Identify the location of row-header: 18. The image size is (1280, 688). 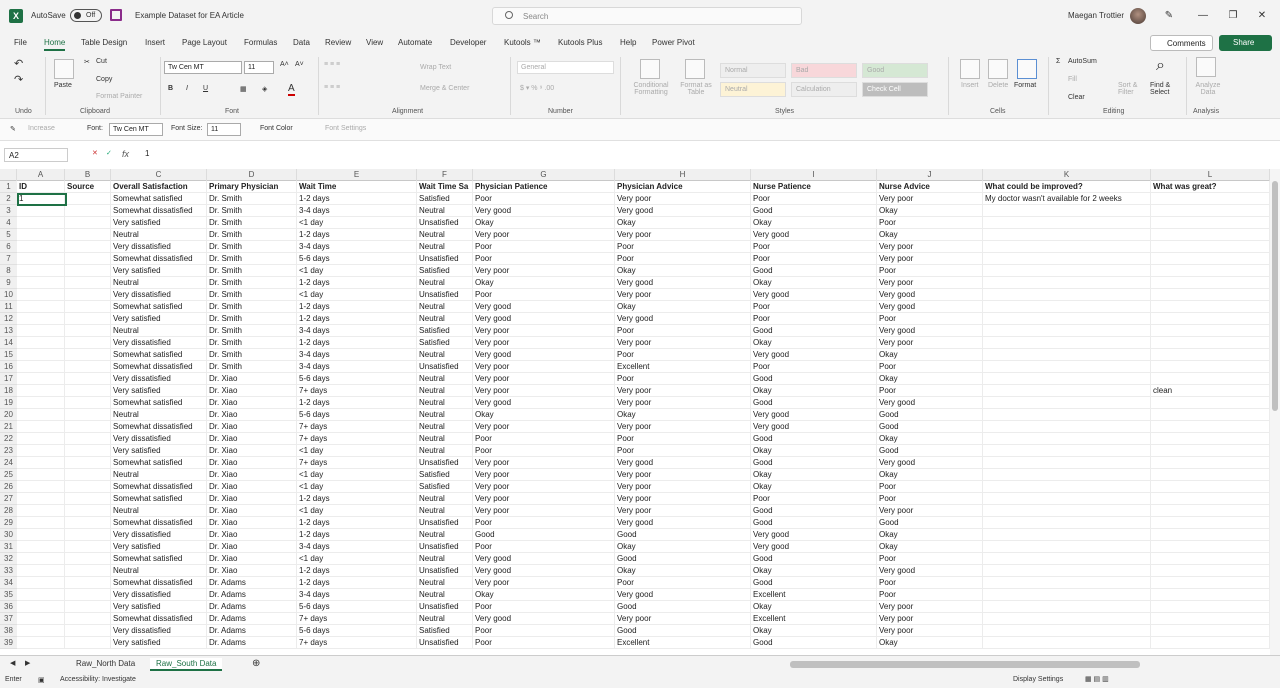
(8, 391).